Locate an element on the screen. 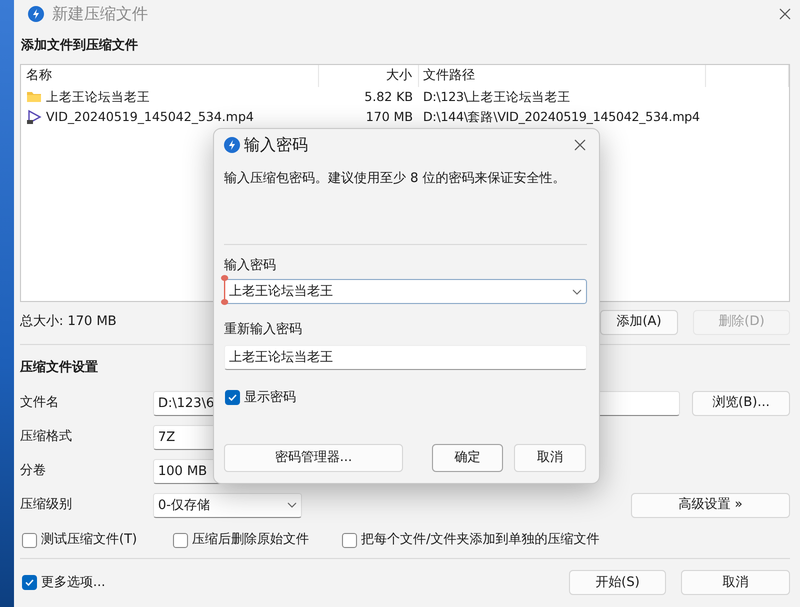 The height and width of the screenshot is (607, 800). file-name: 上老王论坛当老王 is located at coordinates (98, 97).